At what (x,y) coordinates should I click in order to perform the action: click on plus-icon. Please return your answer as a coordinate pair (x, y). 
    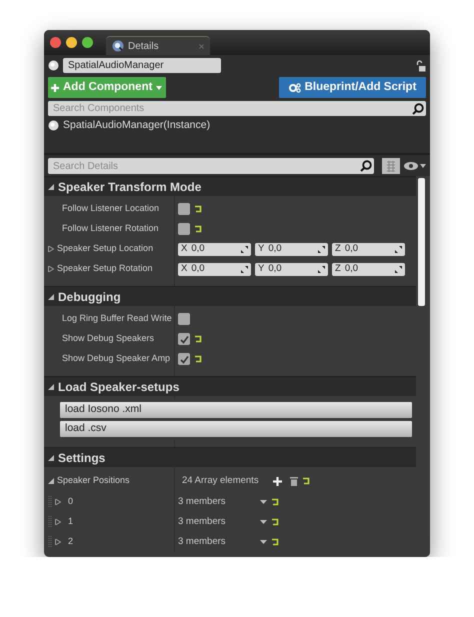
    Looking at the image, I should click on (55, 88).